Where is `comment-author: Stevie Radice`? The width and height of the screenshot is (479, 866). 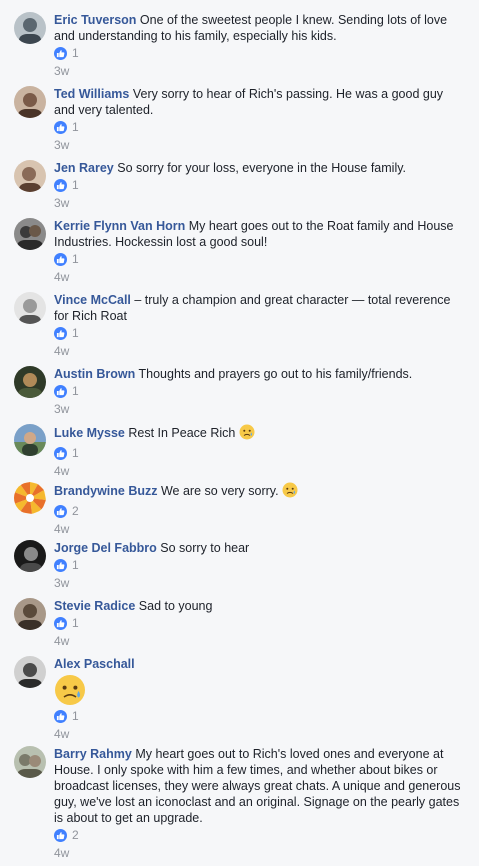
comment-author: Stevie Radice is located at coordinates (94, 606).